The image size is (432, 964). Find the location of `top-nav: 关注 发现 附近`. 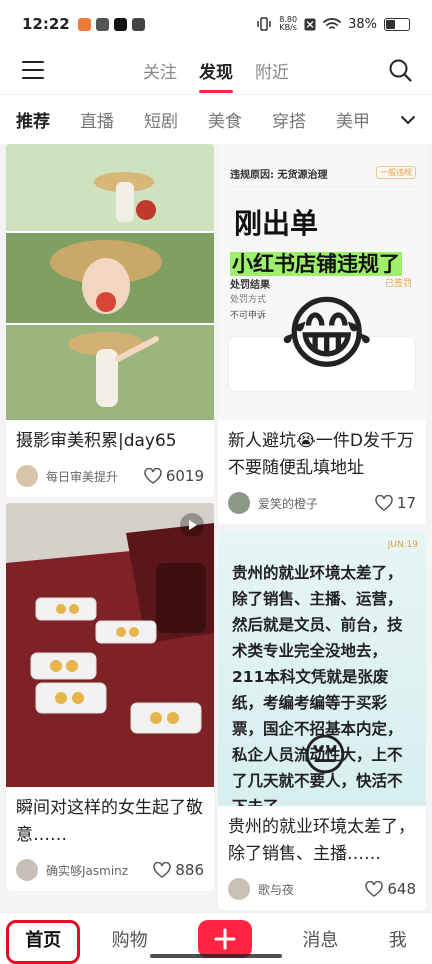

top-nav: 关注 发现 附近 is located at coordinates (216, 71).